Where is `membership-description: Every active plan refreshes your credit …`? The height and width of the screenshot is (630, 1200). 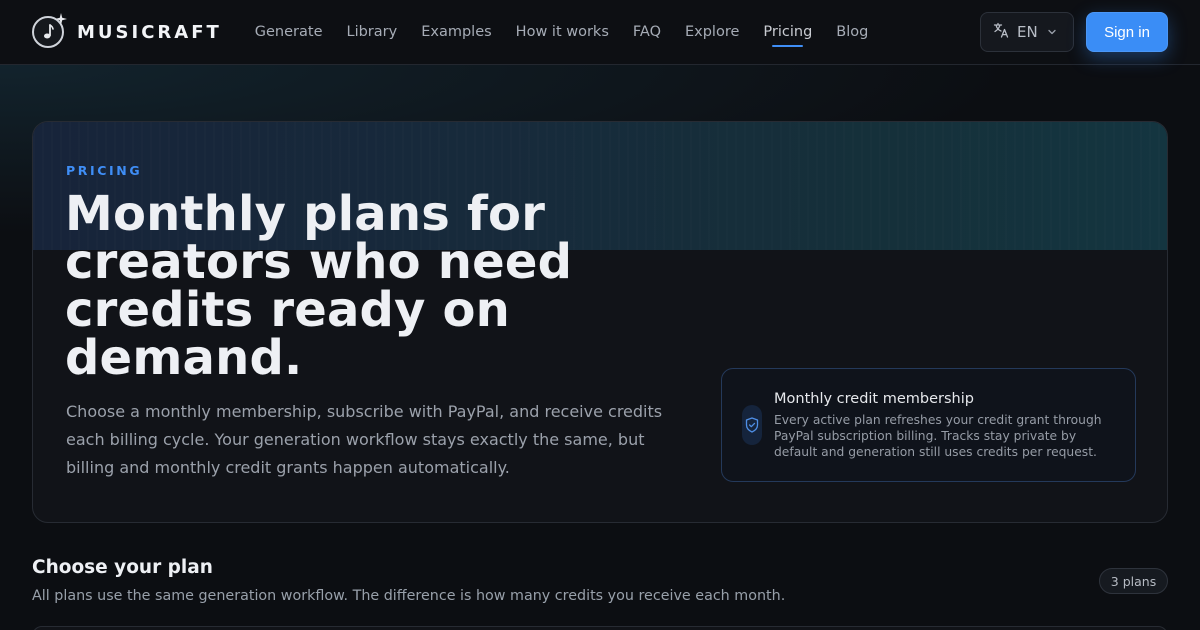
membership-description: Every active plan refreshes your credit … is located at coordinates (938, 436).